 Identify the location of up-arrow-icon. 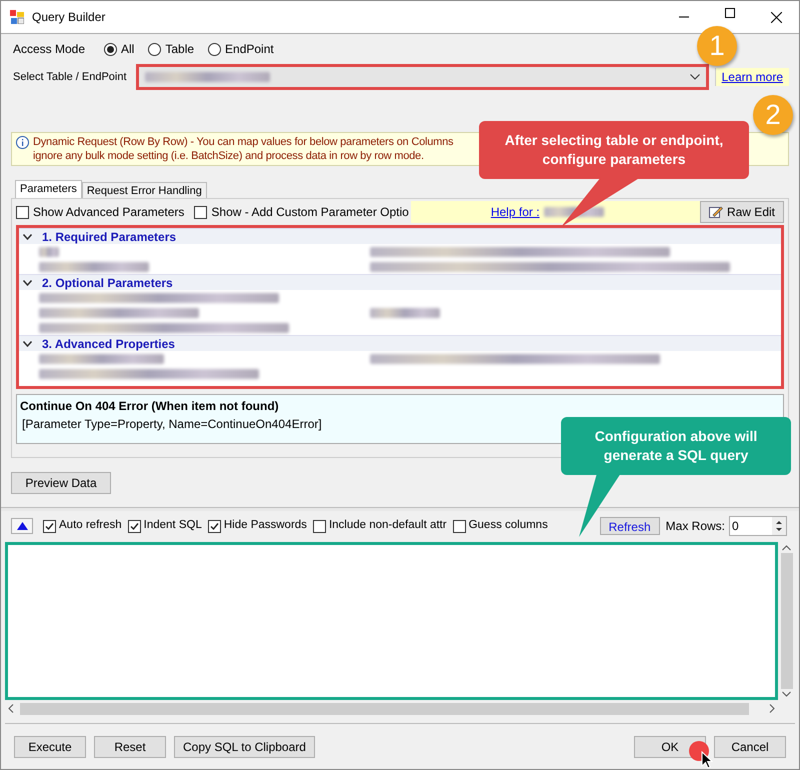
(22, 526).